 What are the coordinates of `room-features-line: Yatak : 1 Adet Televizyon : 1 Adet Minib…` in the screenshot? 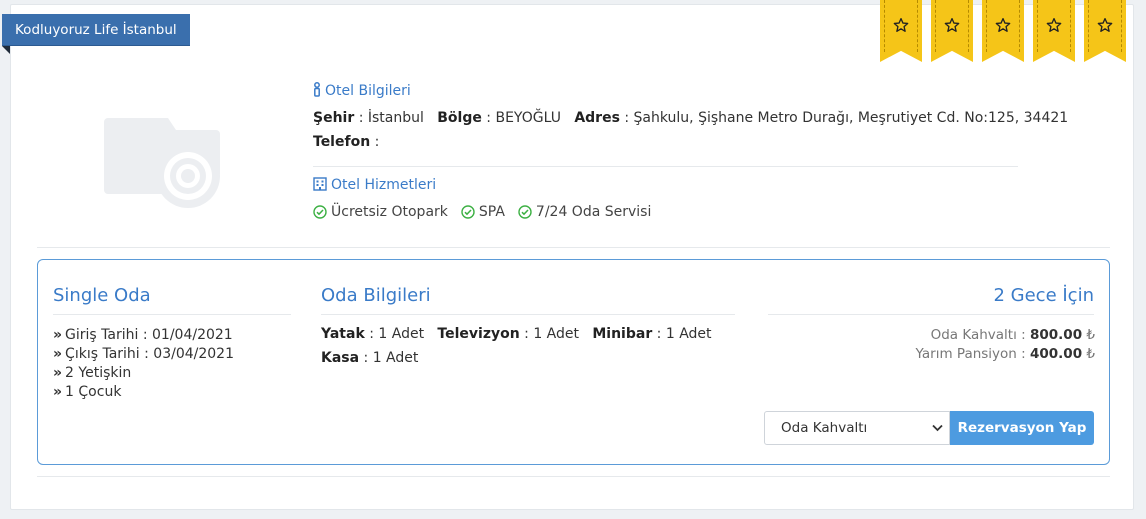 It's located at (516, 334).